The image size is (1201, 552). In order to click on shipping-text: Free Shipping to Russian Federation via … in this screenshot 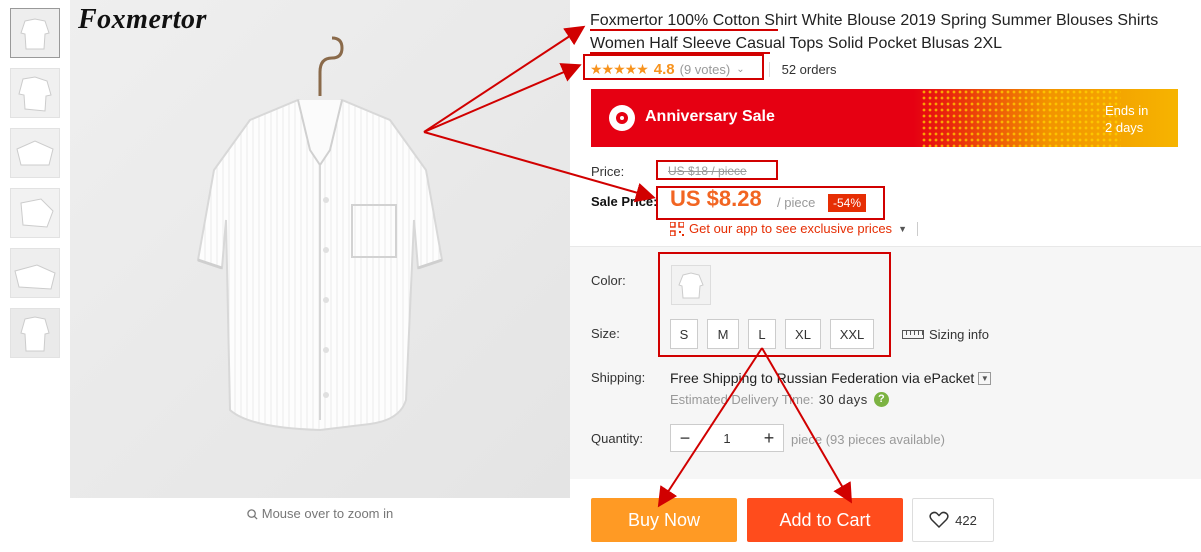, I will do `click(822, 378)`.